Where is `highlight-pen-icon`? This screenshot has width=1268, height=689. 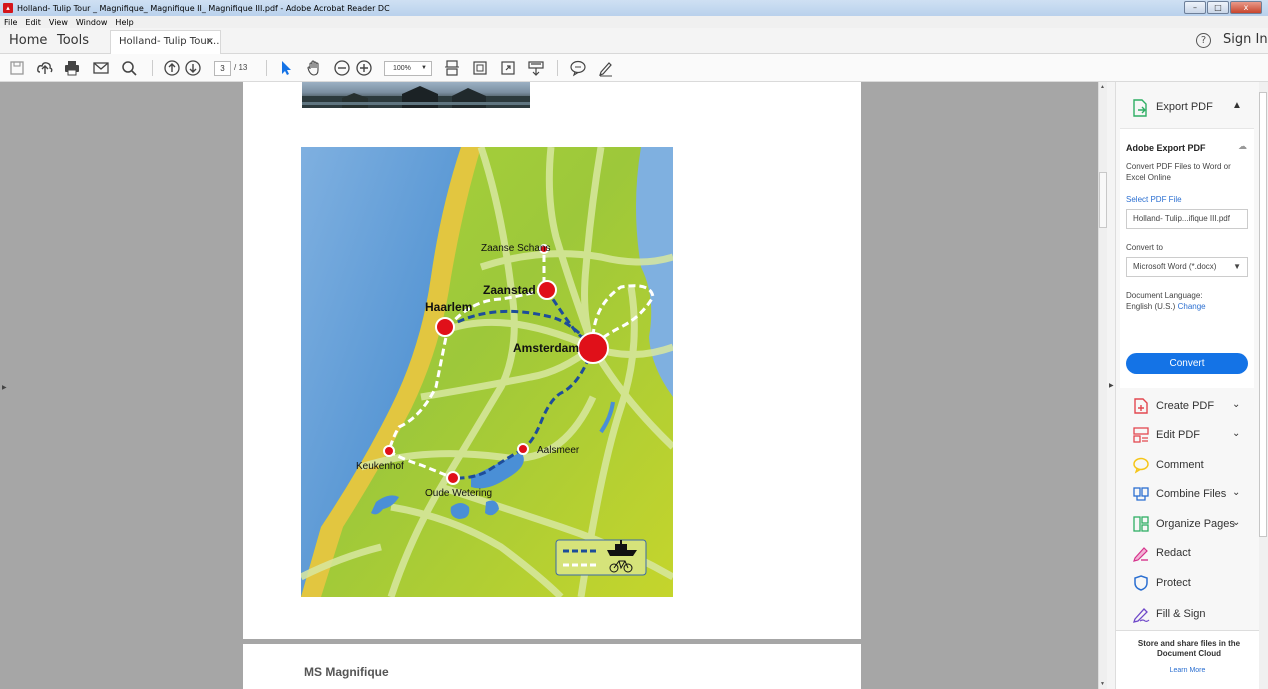
highlight-pen-icon is located at coordinates (606, 68).